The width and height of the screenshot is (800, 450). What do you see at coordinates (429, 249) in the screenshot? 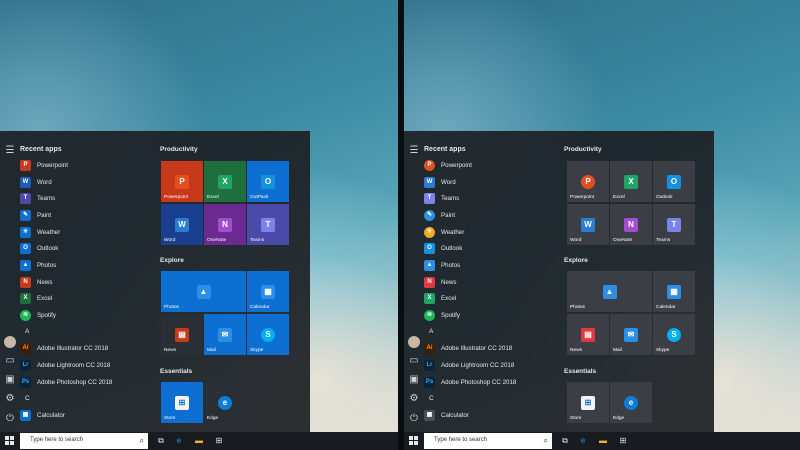
I see `outlook-icon: O` at bounding box center [429, 249].